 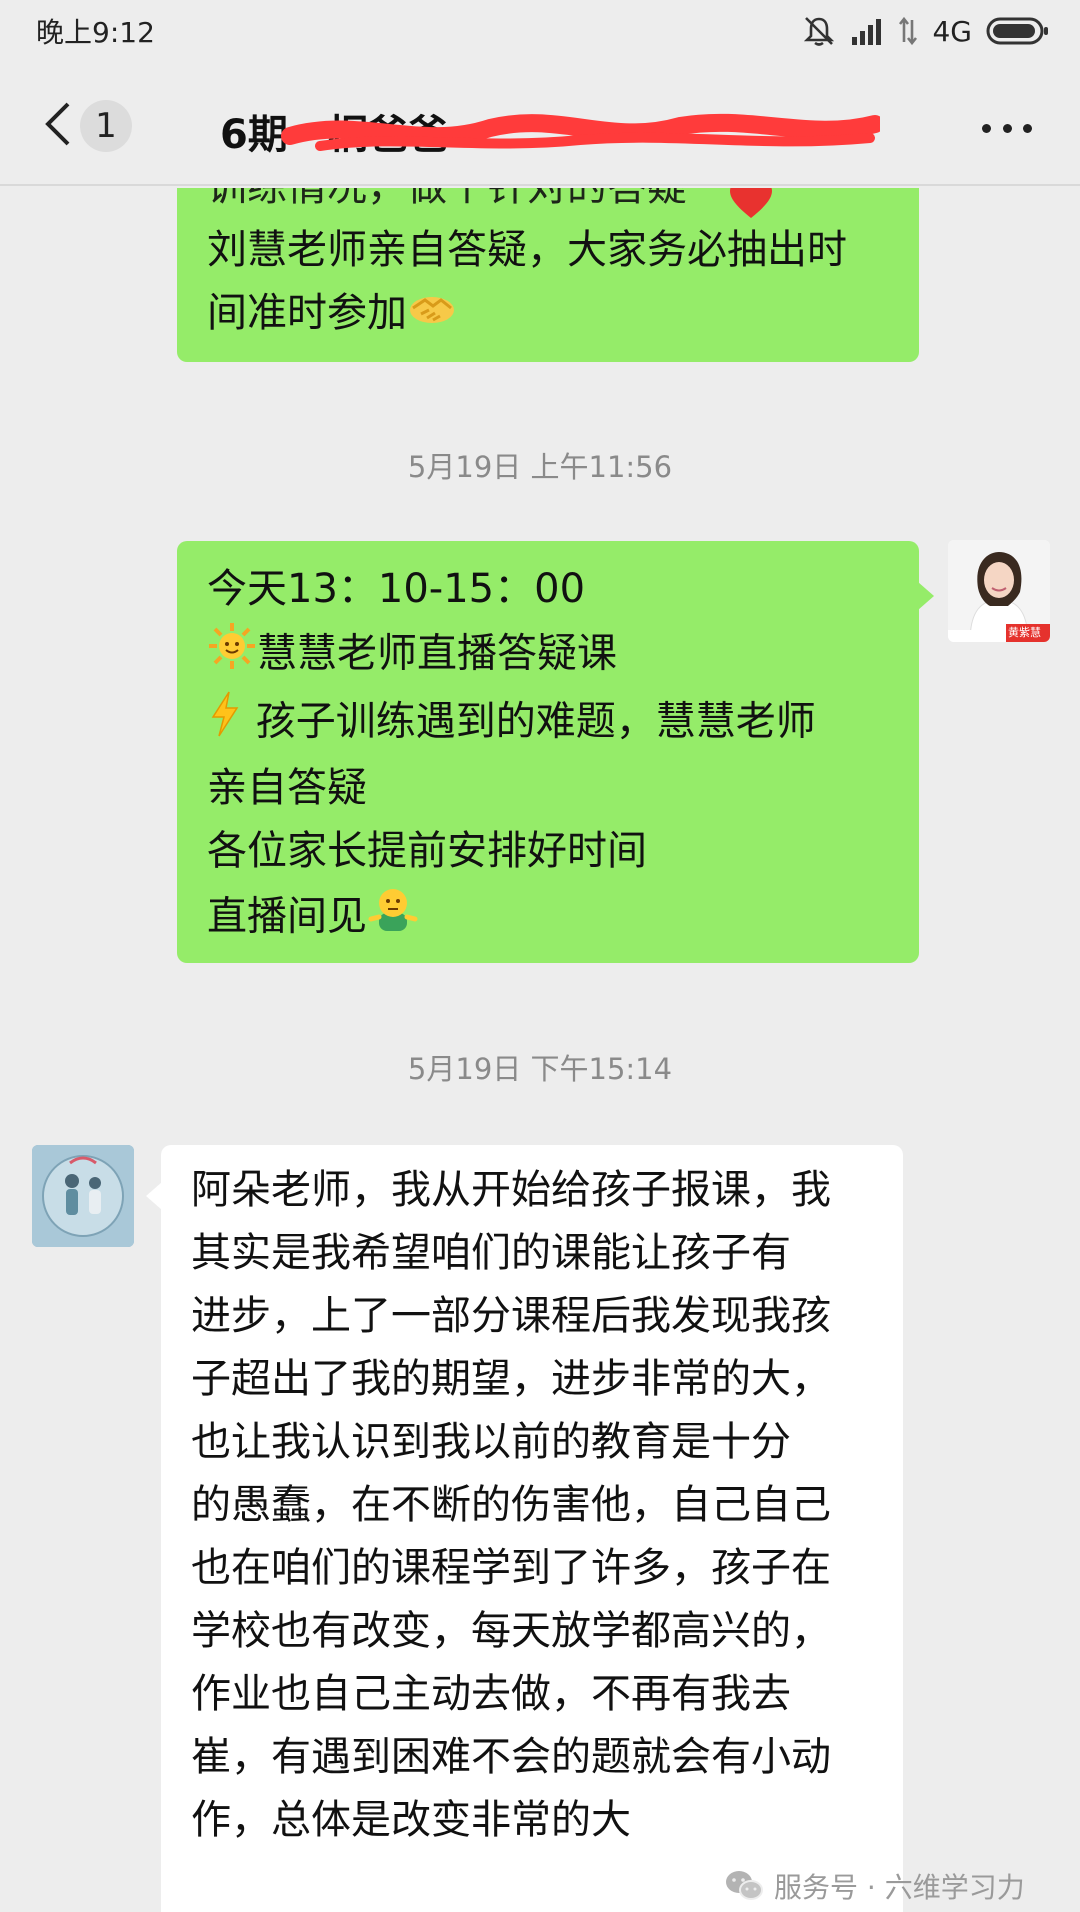 What do you see at coordinates (952, 31) in the screenshot?
I see `network-label: 4G` at bounding box center [952, 31].